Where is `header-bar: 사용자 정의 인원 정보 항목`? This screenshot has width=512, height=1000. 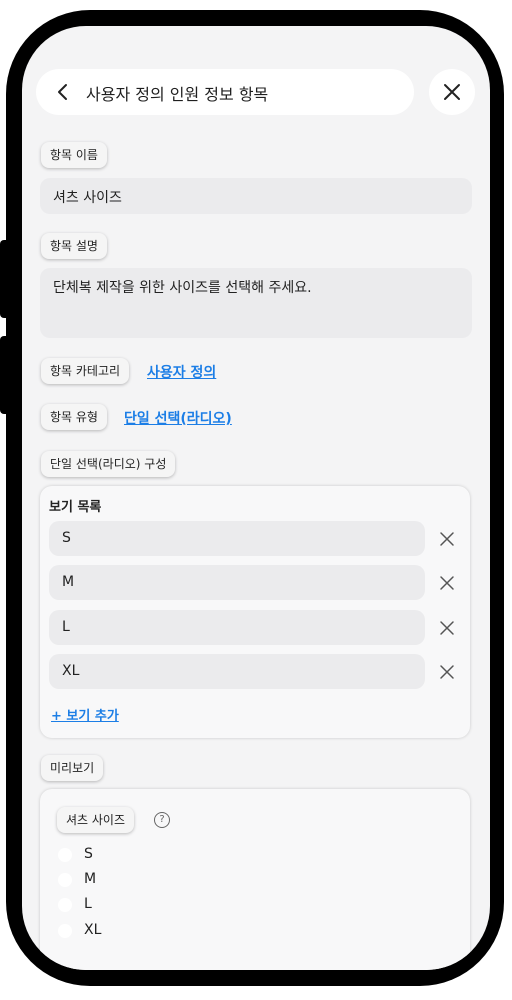 header-bar: 사용자 정의 인원 정보 항목 is located at coordinates (225, 92).